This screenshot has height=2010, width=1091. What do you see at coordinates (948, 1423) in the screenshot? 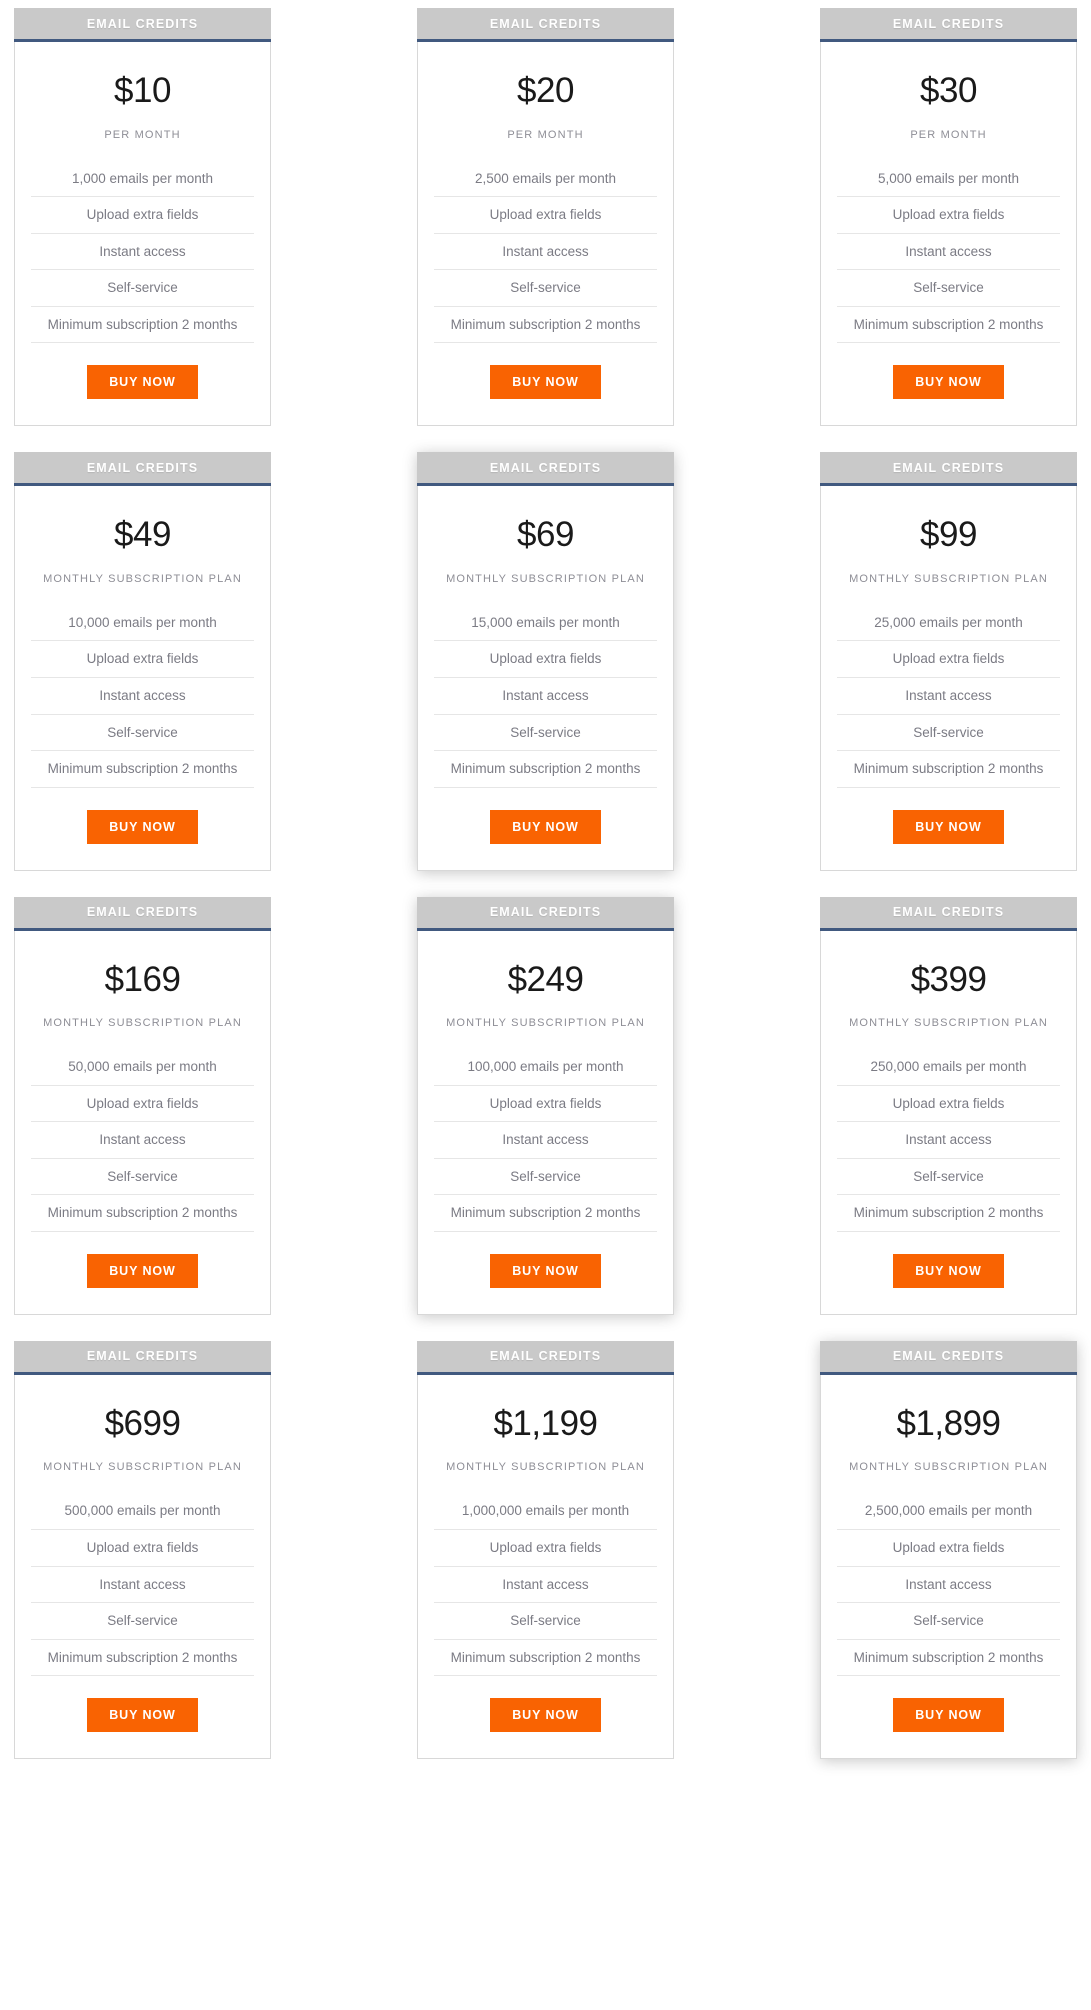
I see `plan-price: $1,899` at bounding box center [948, 1423].